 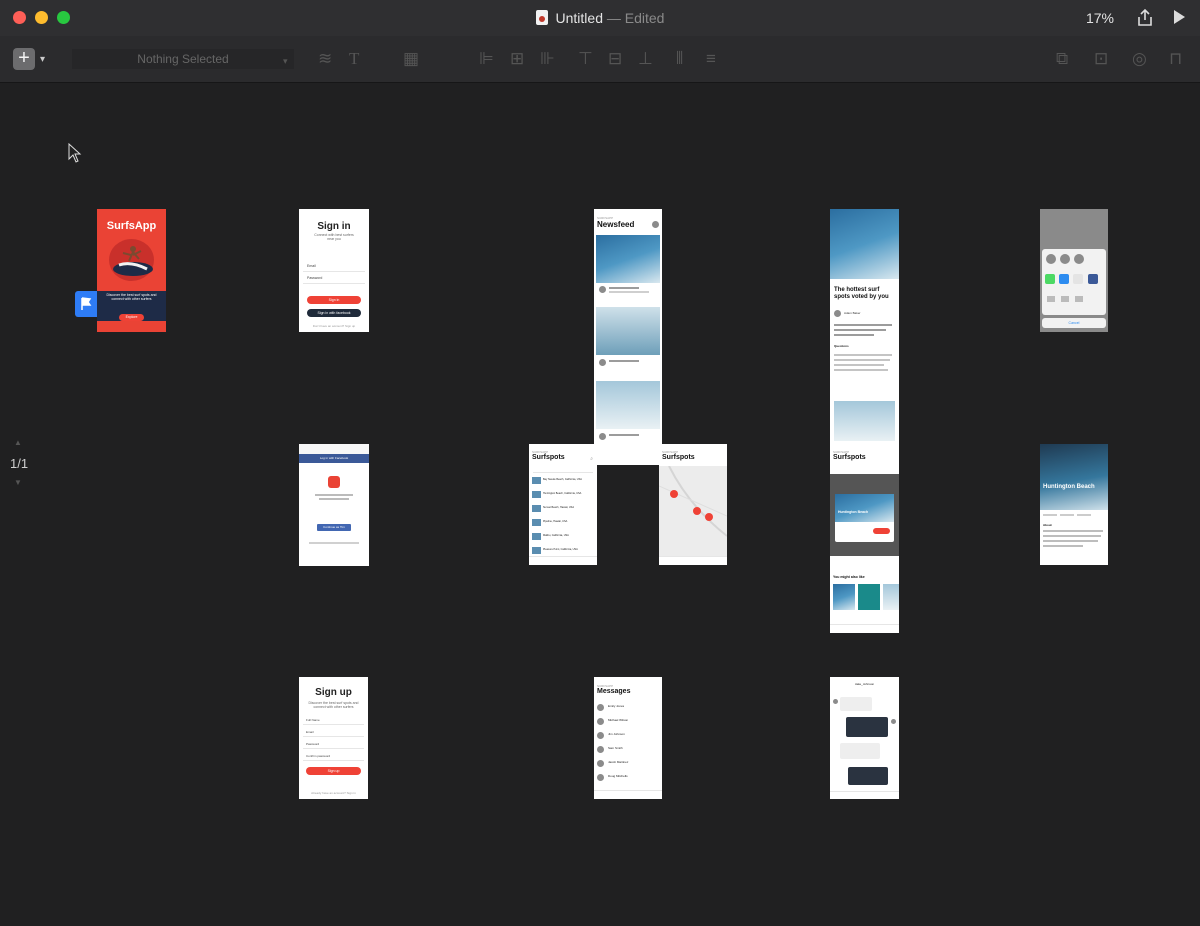 I want to click on zoom-level: 17%, so click(x=1100, y=18).